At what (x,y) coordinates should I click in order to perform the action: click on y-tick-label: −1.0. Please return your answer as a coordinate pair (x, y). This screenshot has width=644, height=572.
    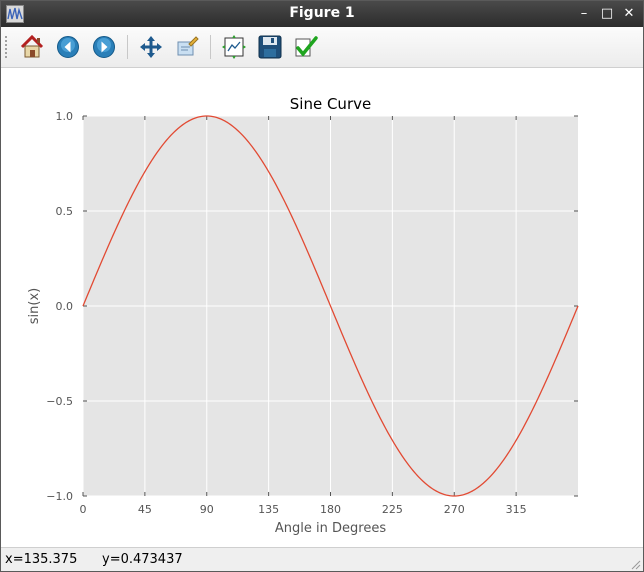
    Looking at the image, I should click on (59, 496).